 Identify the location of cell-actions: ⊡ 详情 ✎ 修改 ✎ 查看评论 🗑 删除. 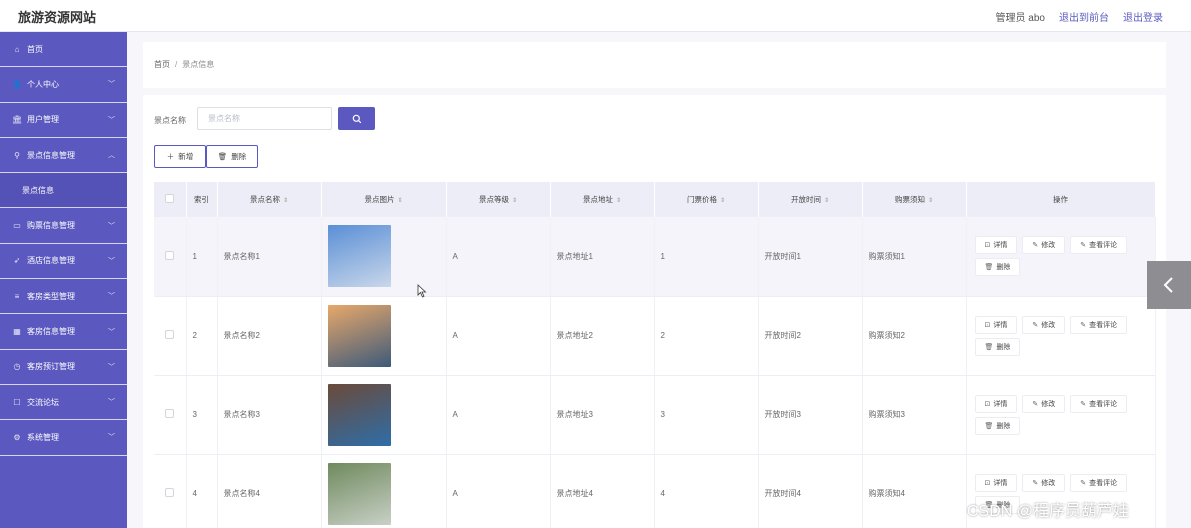
(1061, 415).